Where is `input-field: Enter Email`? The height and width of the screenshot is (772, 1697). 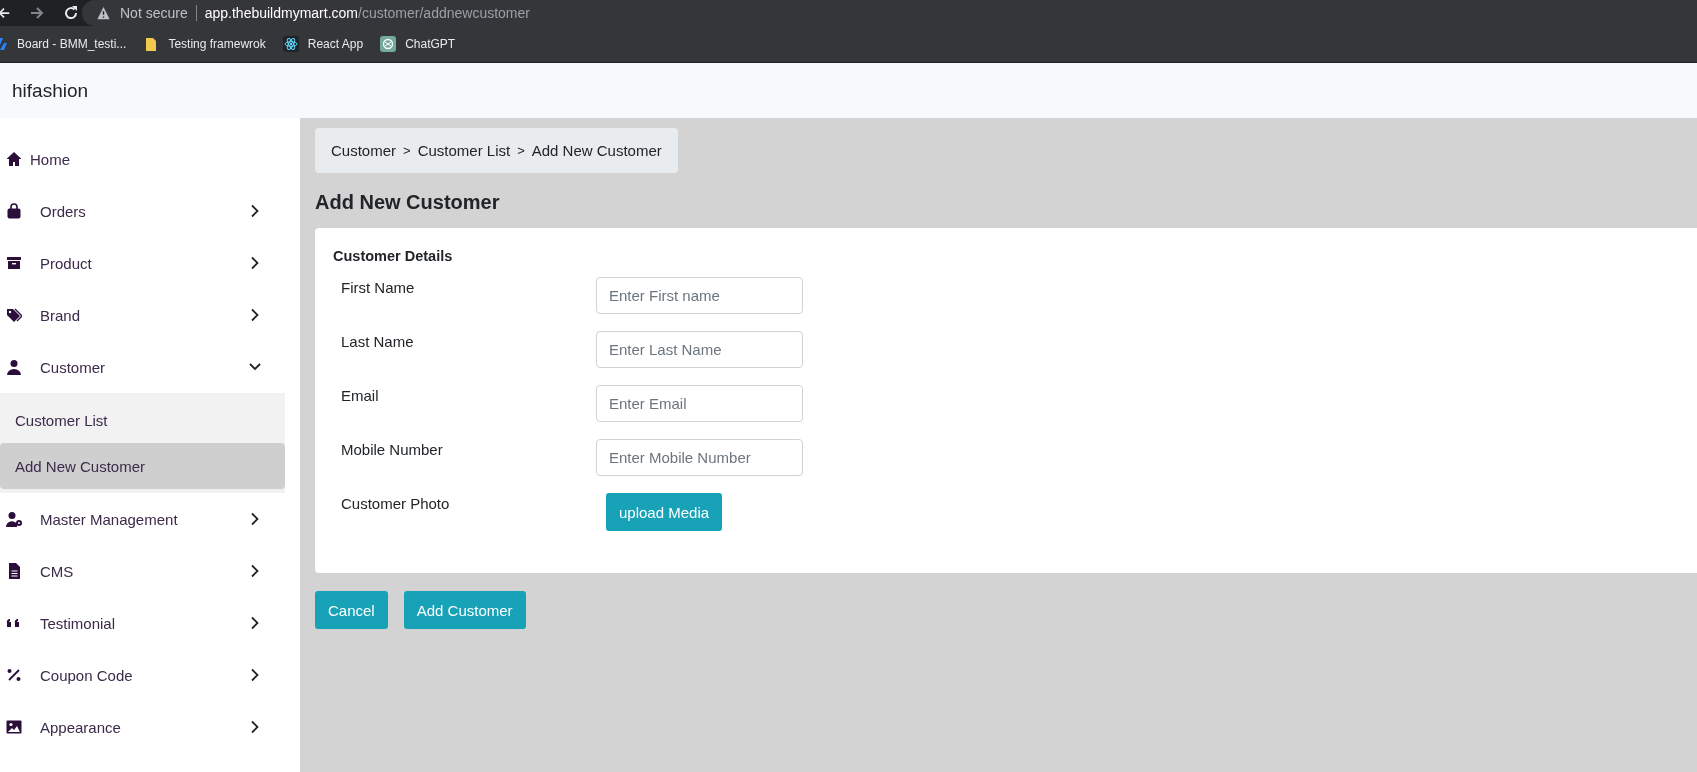 input-field: Enter Email is located at coordinates (699, 403).